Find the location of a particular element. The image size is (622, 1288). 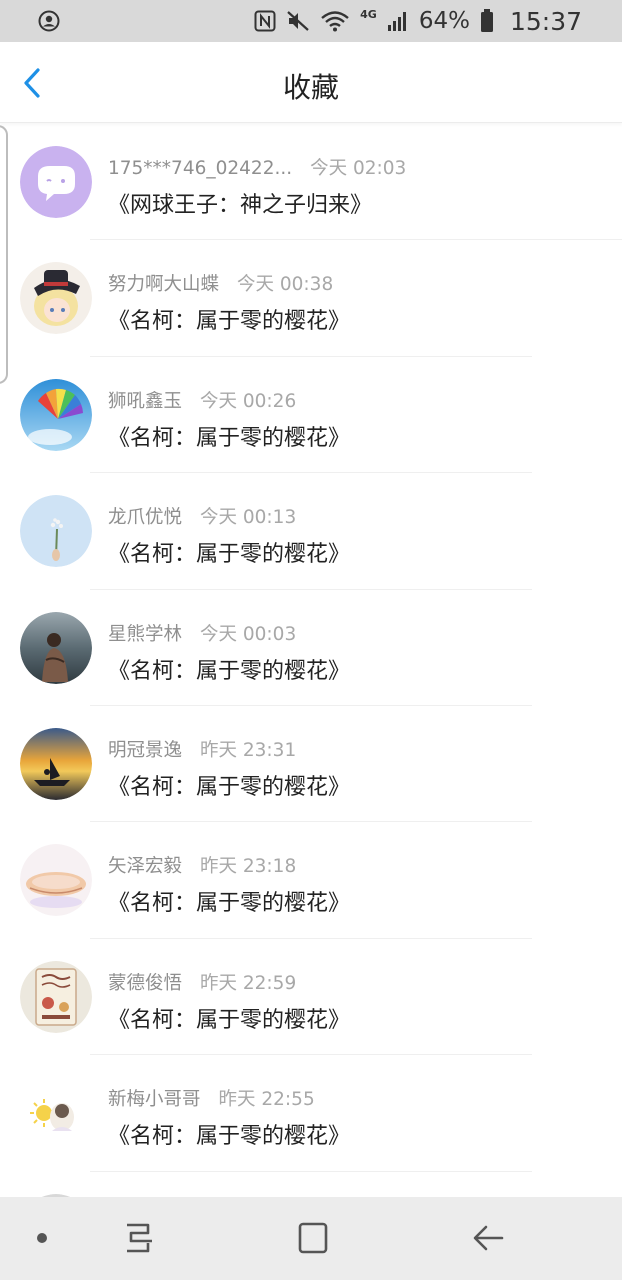

chat-bubble-icon is located at coordinates (56, 182).